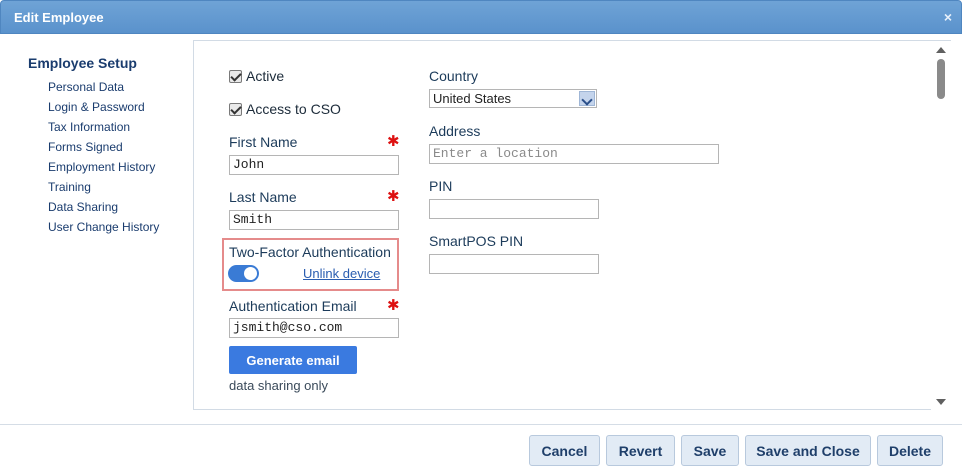 The image size is (962, 466). I want to click on smartpos-pin-input, so click(514, 264).